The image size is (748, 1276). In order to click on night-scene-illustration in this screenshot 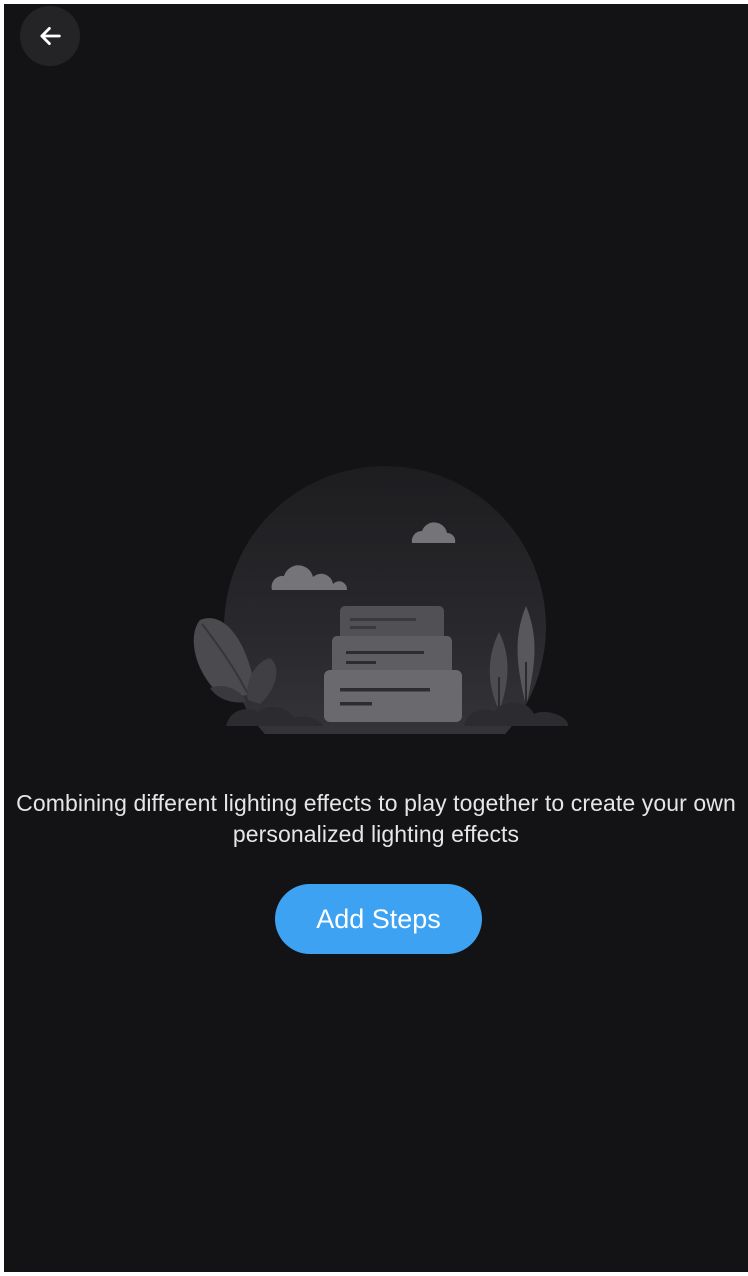, I will do `click(380, 600)`.